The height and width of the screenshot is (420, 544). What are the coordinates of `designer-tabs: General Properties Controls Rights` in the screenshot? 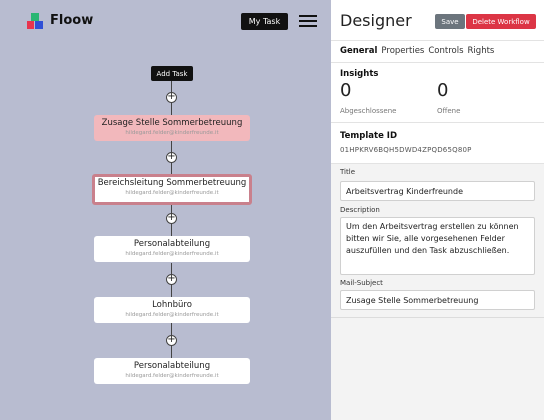 It's located at (417, 51).